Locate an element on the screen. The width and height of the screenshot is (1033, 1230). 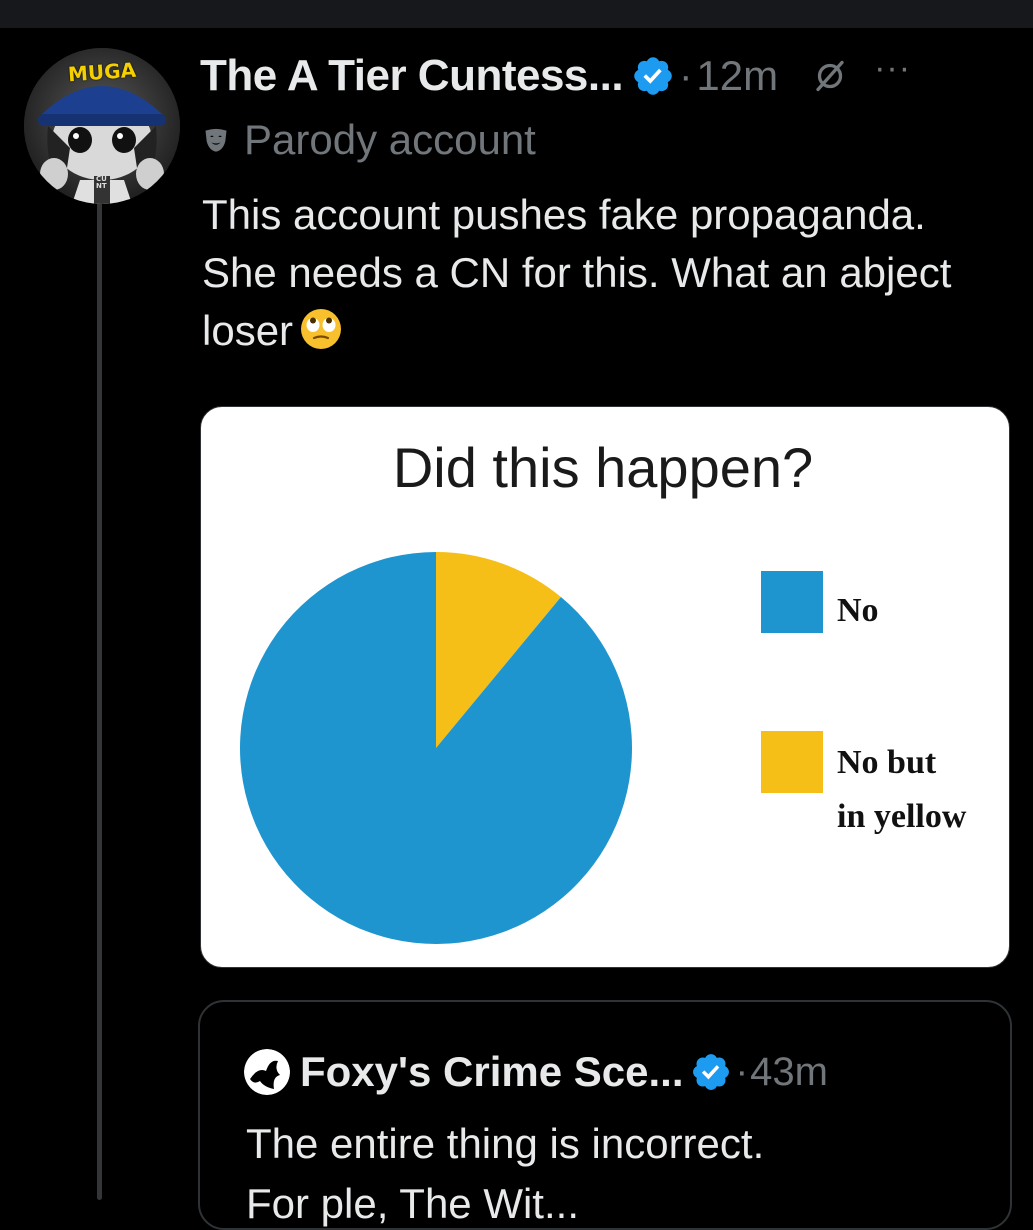
tweet-header: The A Tier Cuntess... · 12m ··· is located at coordinates (555, 76).